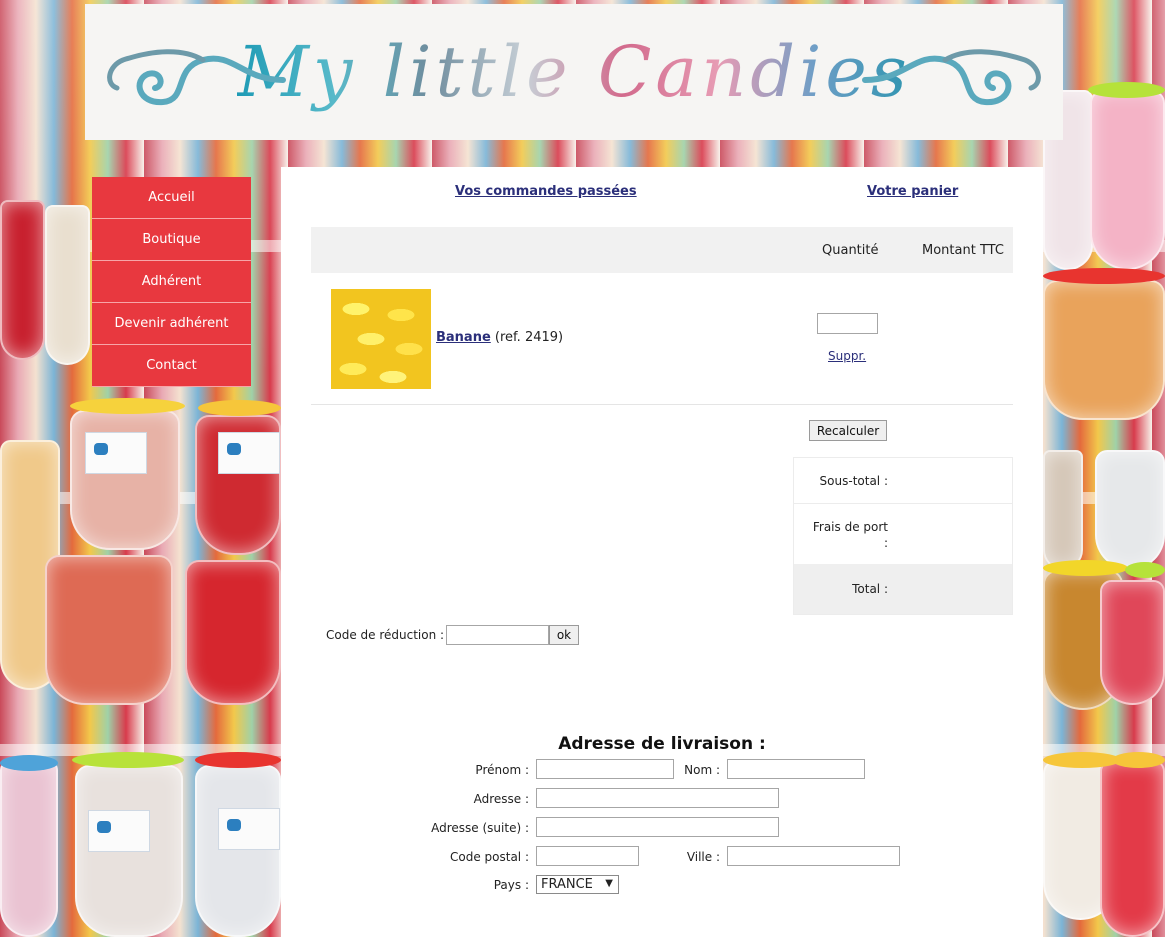 The image size is (1165, 937). I want to click on dropdown-arrow-icon: ▼, so click(609, 883).